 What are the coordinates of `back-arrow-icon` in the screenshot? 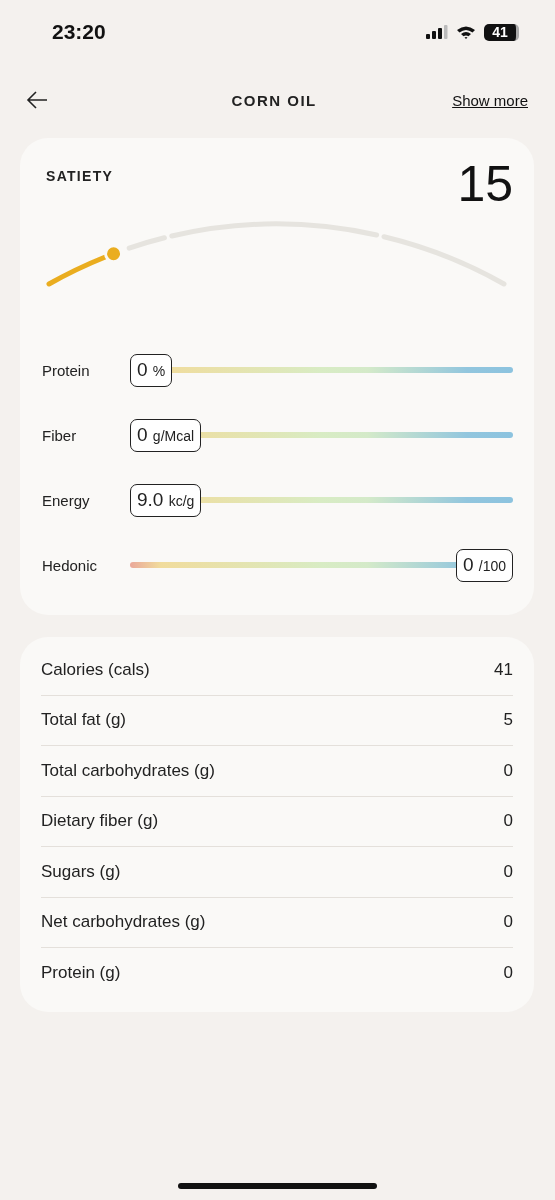 It's located at (37, 100).